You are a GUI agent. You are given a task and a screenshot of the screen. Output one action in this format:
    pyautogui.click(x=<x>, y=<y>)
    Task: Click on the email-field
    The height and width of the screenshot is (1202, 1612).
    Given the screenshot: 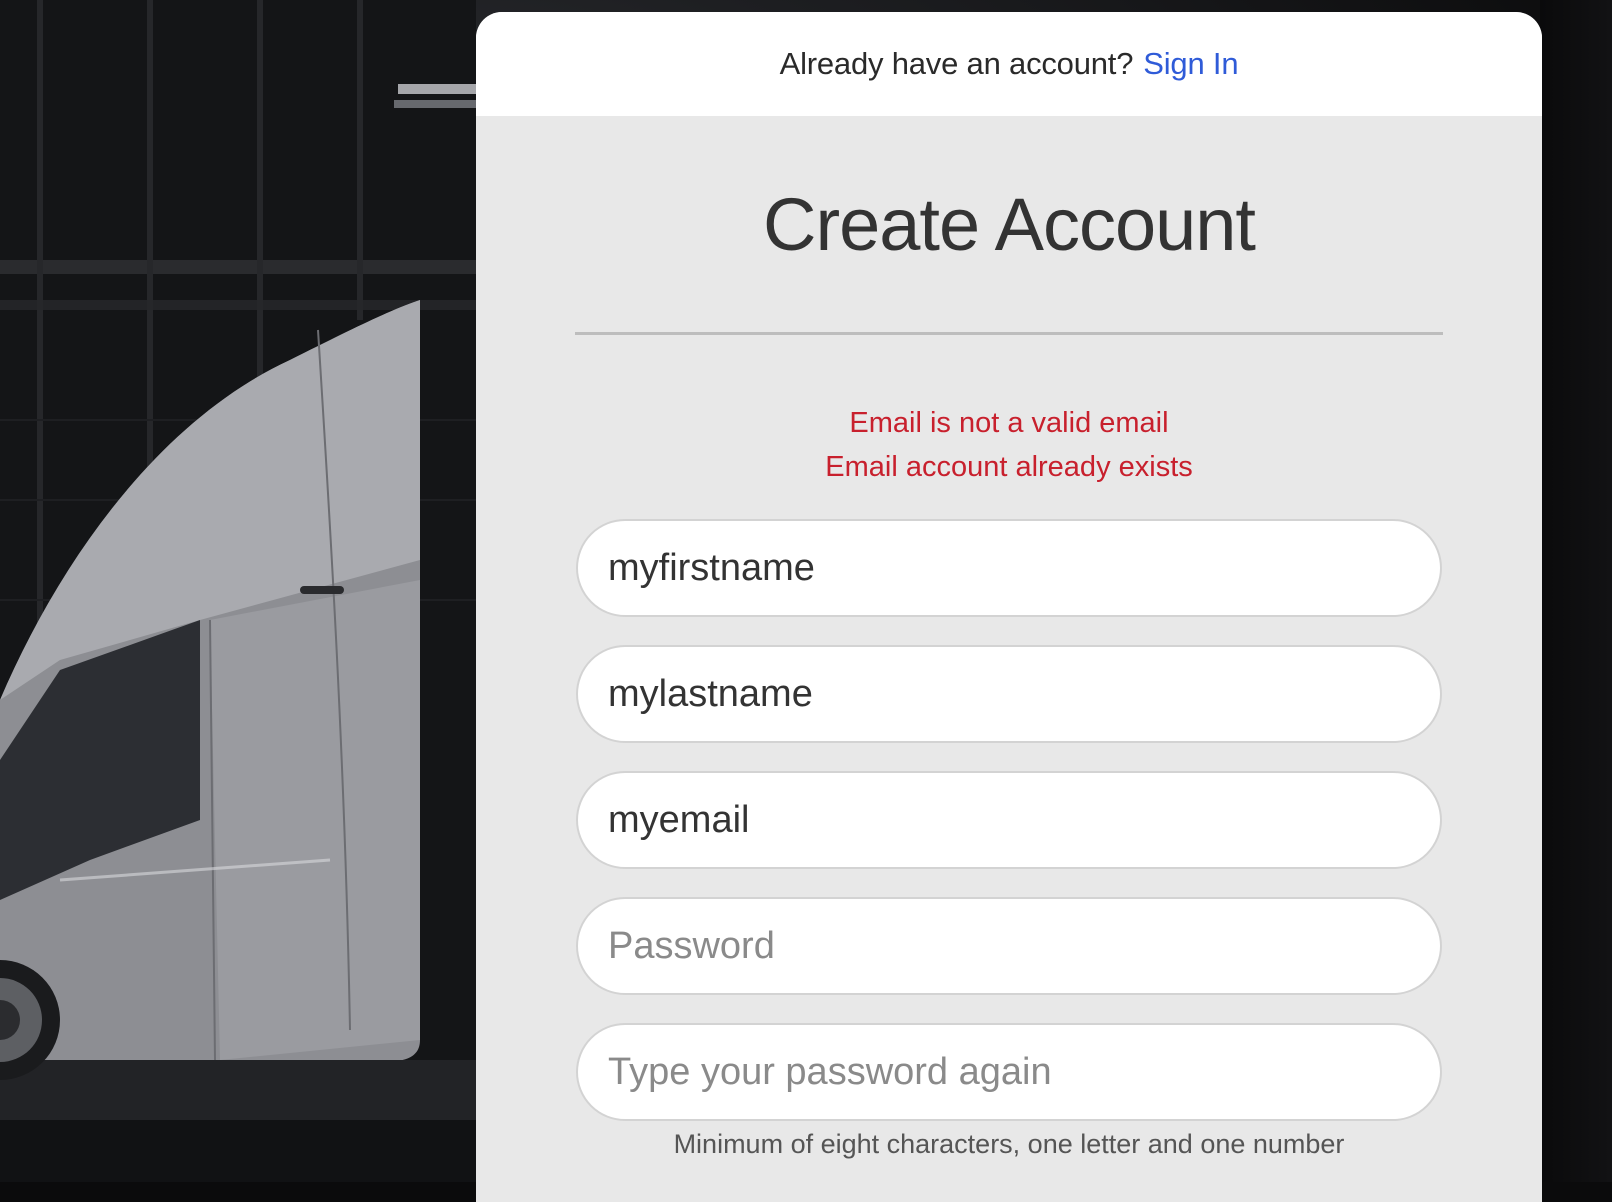 What is the action you would take?
    pyautogui.click(x=1009, y=820)
    